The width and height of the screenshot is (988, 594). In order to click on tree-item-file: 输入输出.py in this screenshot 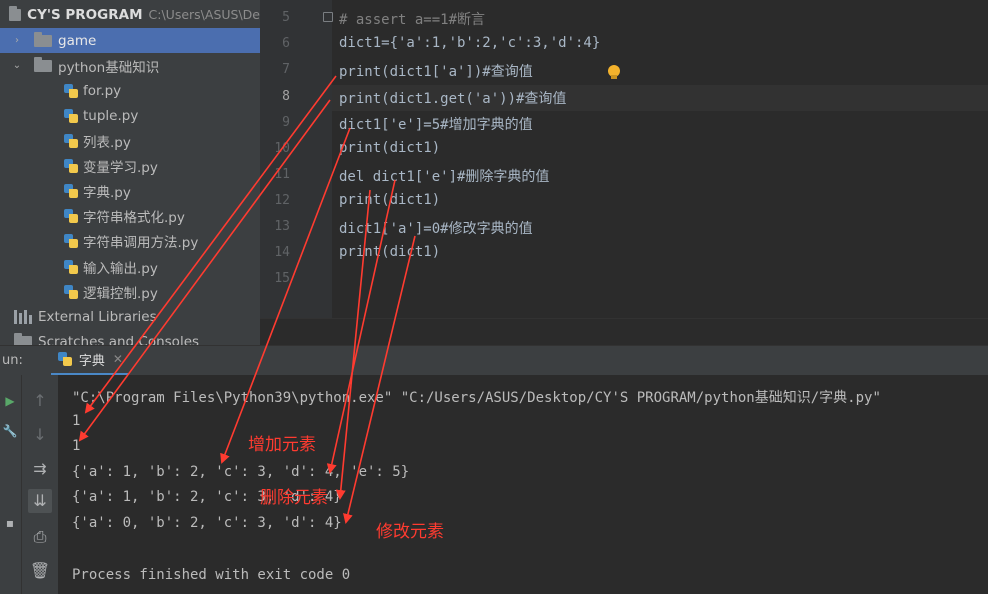, I will do `click(130, 266)`.